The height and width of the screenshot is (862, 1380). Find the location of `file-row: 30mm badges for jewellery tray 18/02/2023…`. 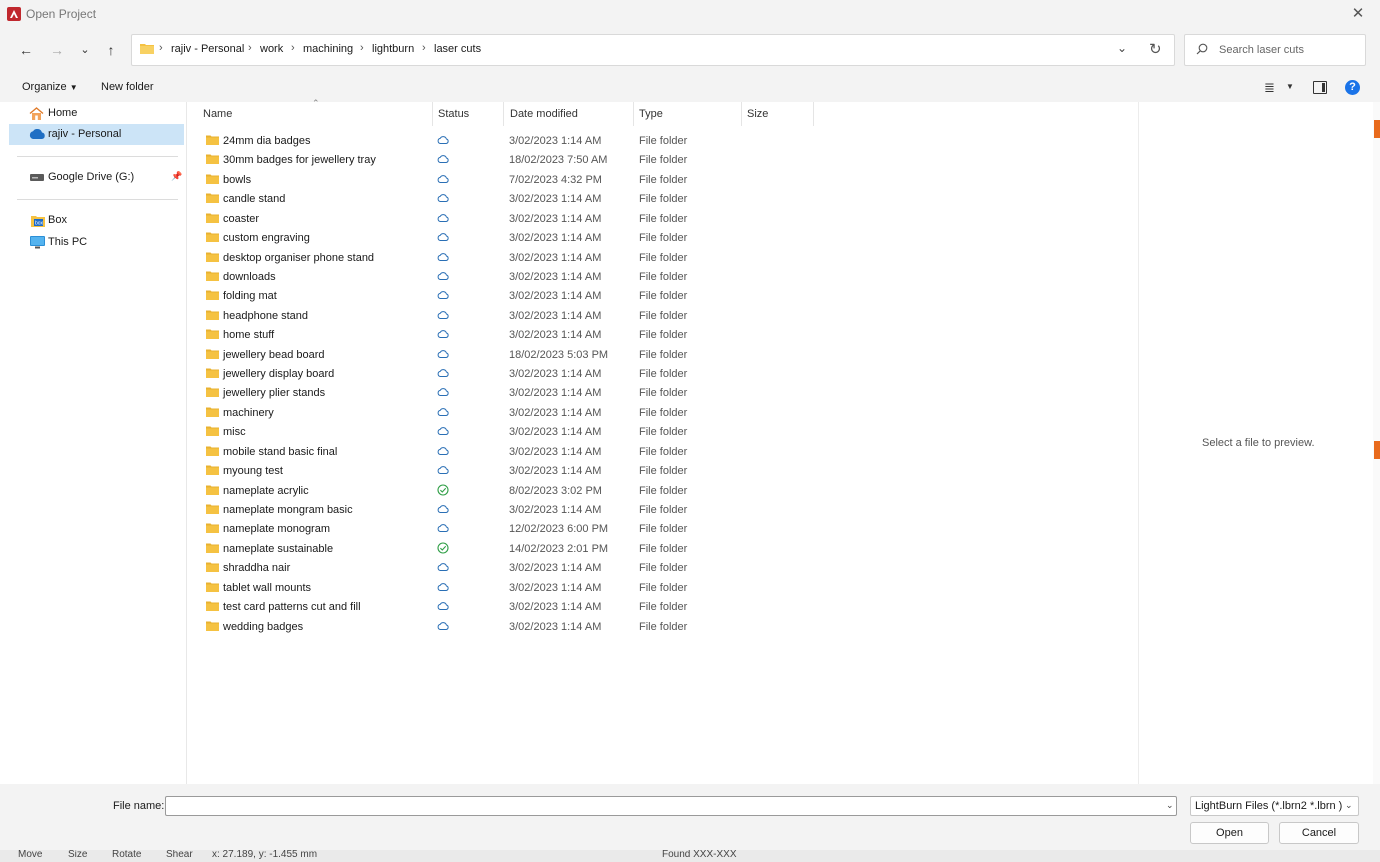

file-row: 30mm badges for jewellery tray 18/02/2023… is located at coordinates (507, 160).